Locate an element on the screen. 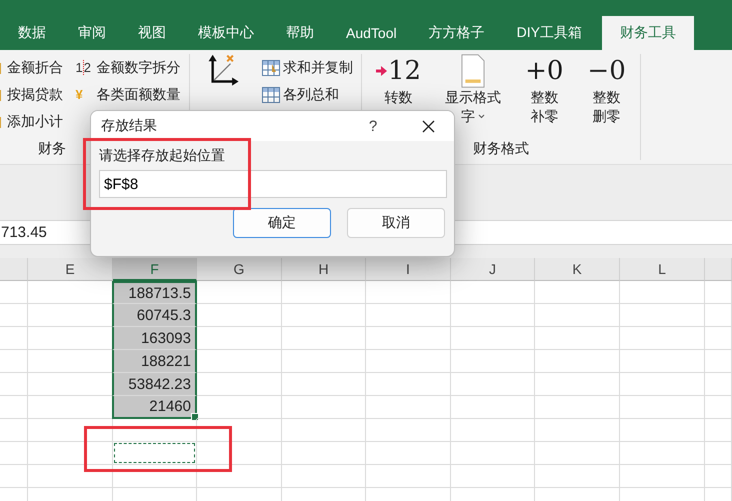 This screenshot has width=732, height=501. dialog-title: 存放结果 is located at coordinates (129, 126).